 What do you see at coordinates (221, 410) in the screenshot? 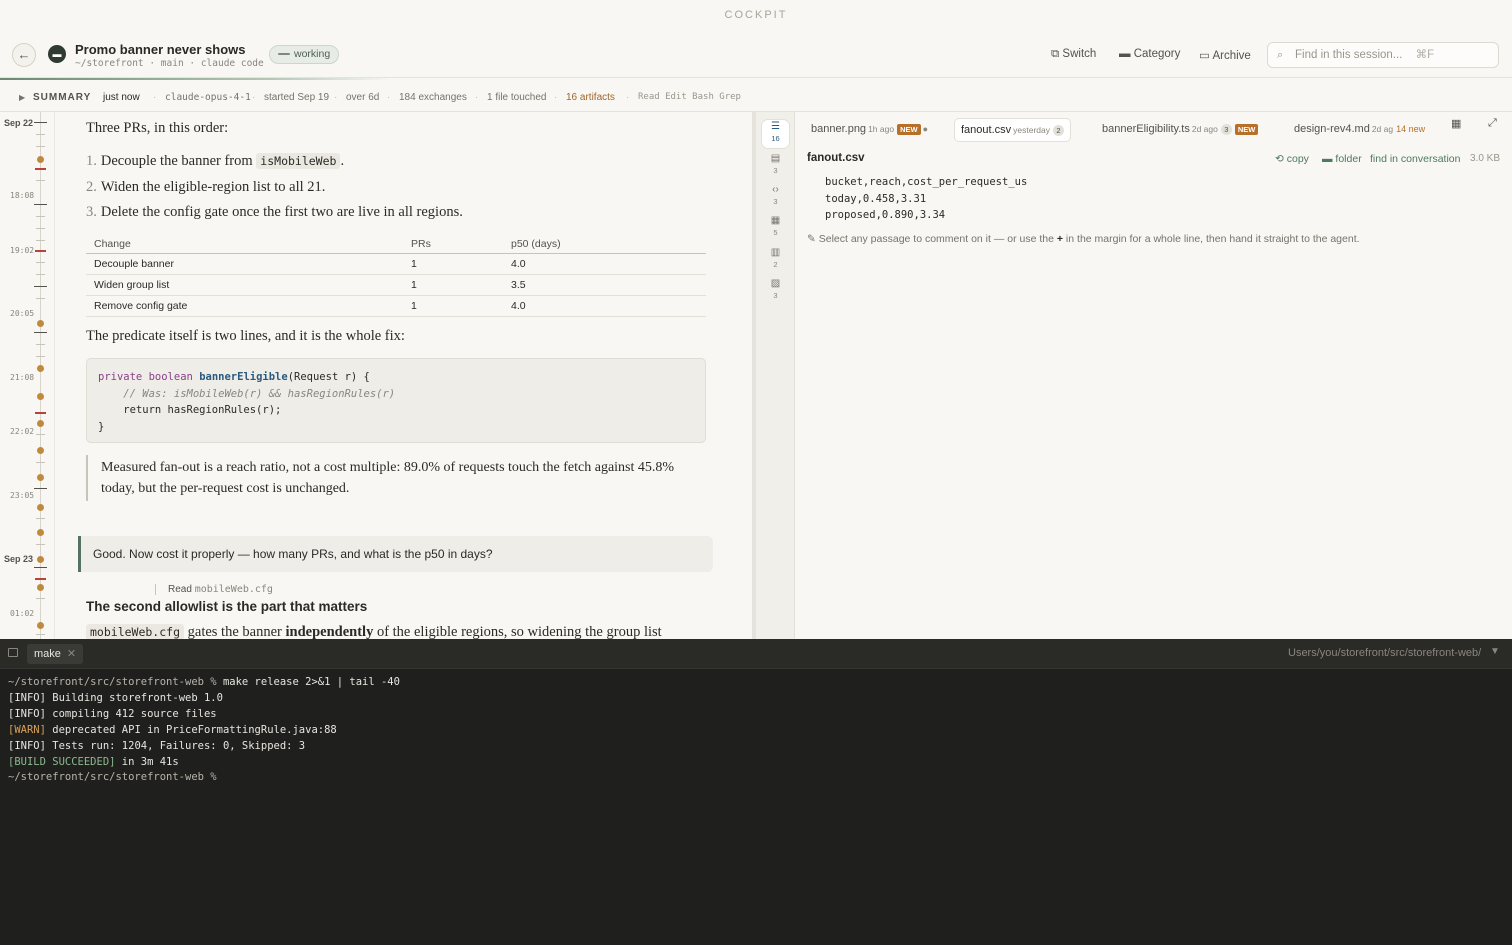
I see `code-text: hasRegionRules(r);` at bounding box center [221, 410].